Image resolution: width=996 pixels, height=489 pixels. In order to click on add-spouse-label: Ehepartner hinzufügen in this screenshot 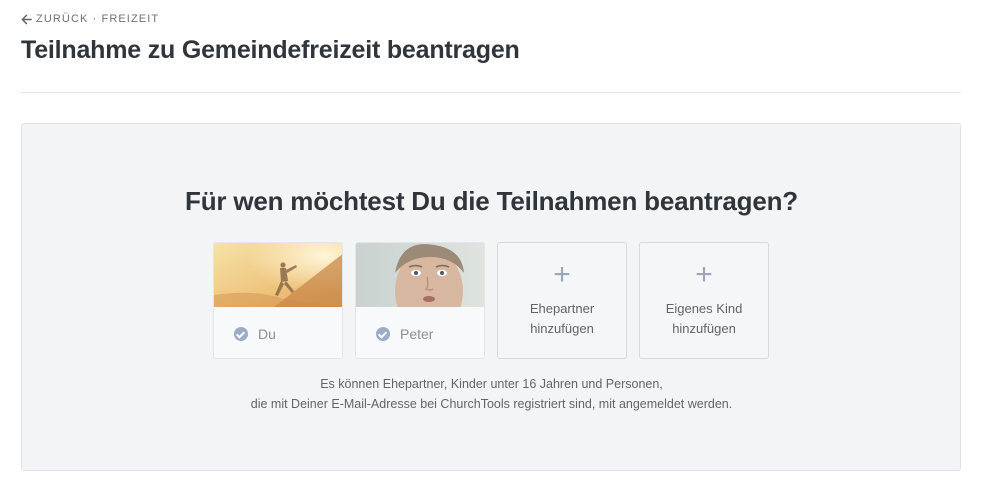, I will do `click(562, 318)`.